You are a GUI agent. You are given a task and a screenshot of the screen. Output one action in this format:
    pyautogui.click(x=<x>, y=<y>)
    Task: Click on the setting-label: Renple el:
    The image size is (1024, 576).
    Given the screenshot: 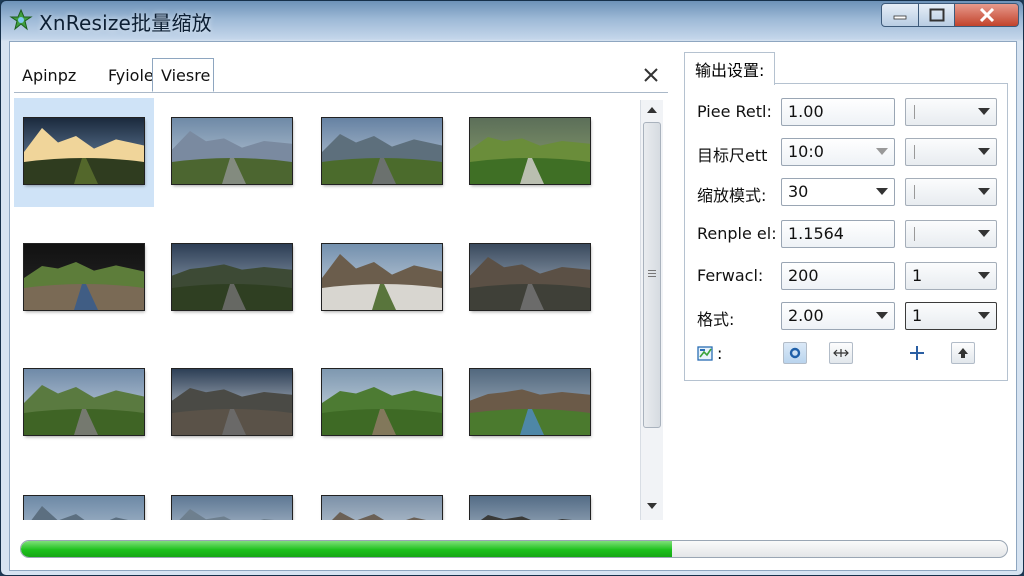 What is the action you would take?
    pyautogui.click(x=737, y=233)
    